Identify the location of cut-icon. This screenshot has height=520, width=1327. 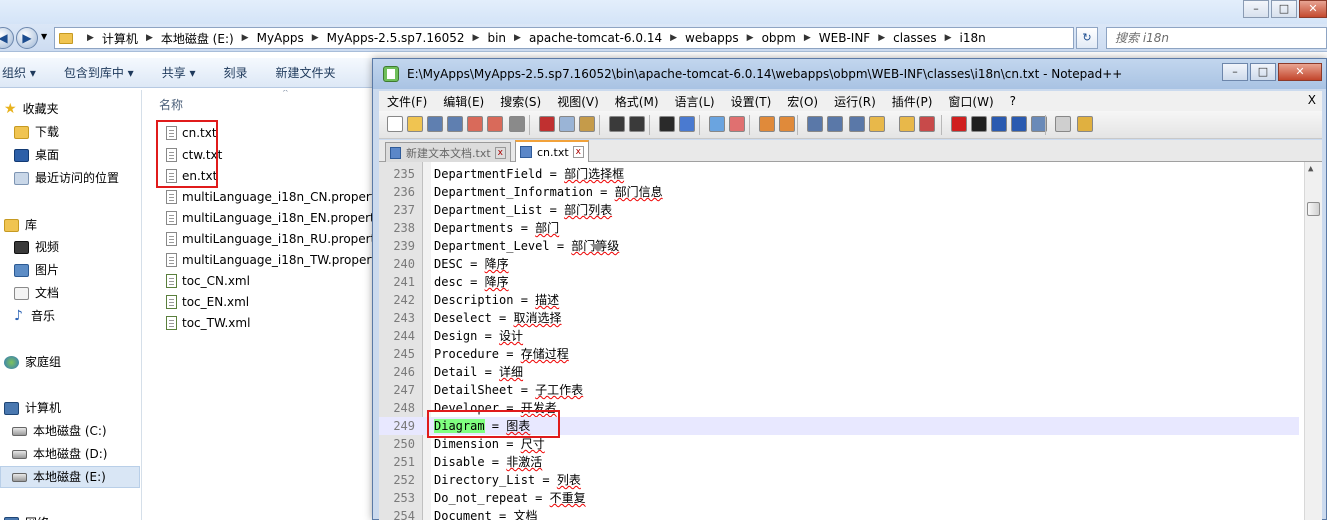
(547, 124).